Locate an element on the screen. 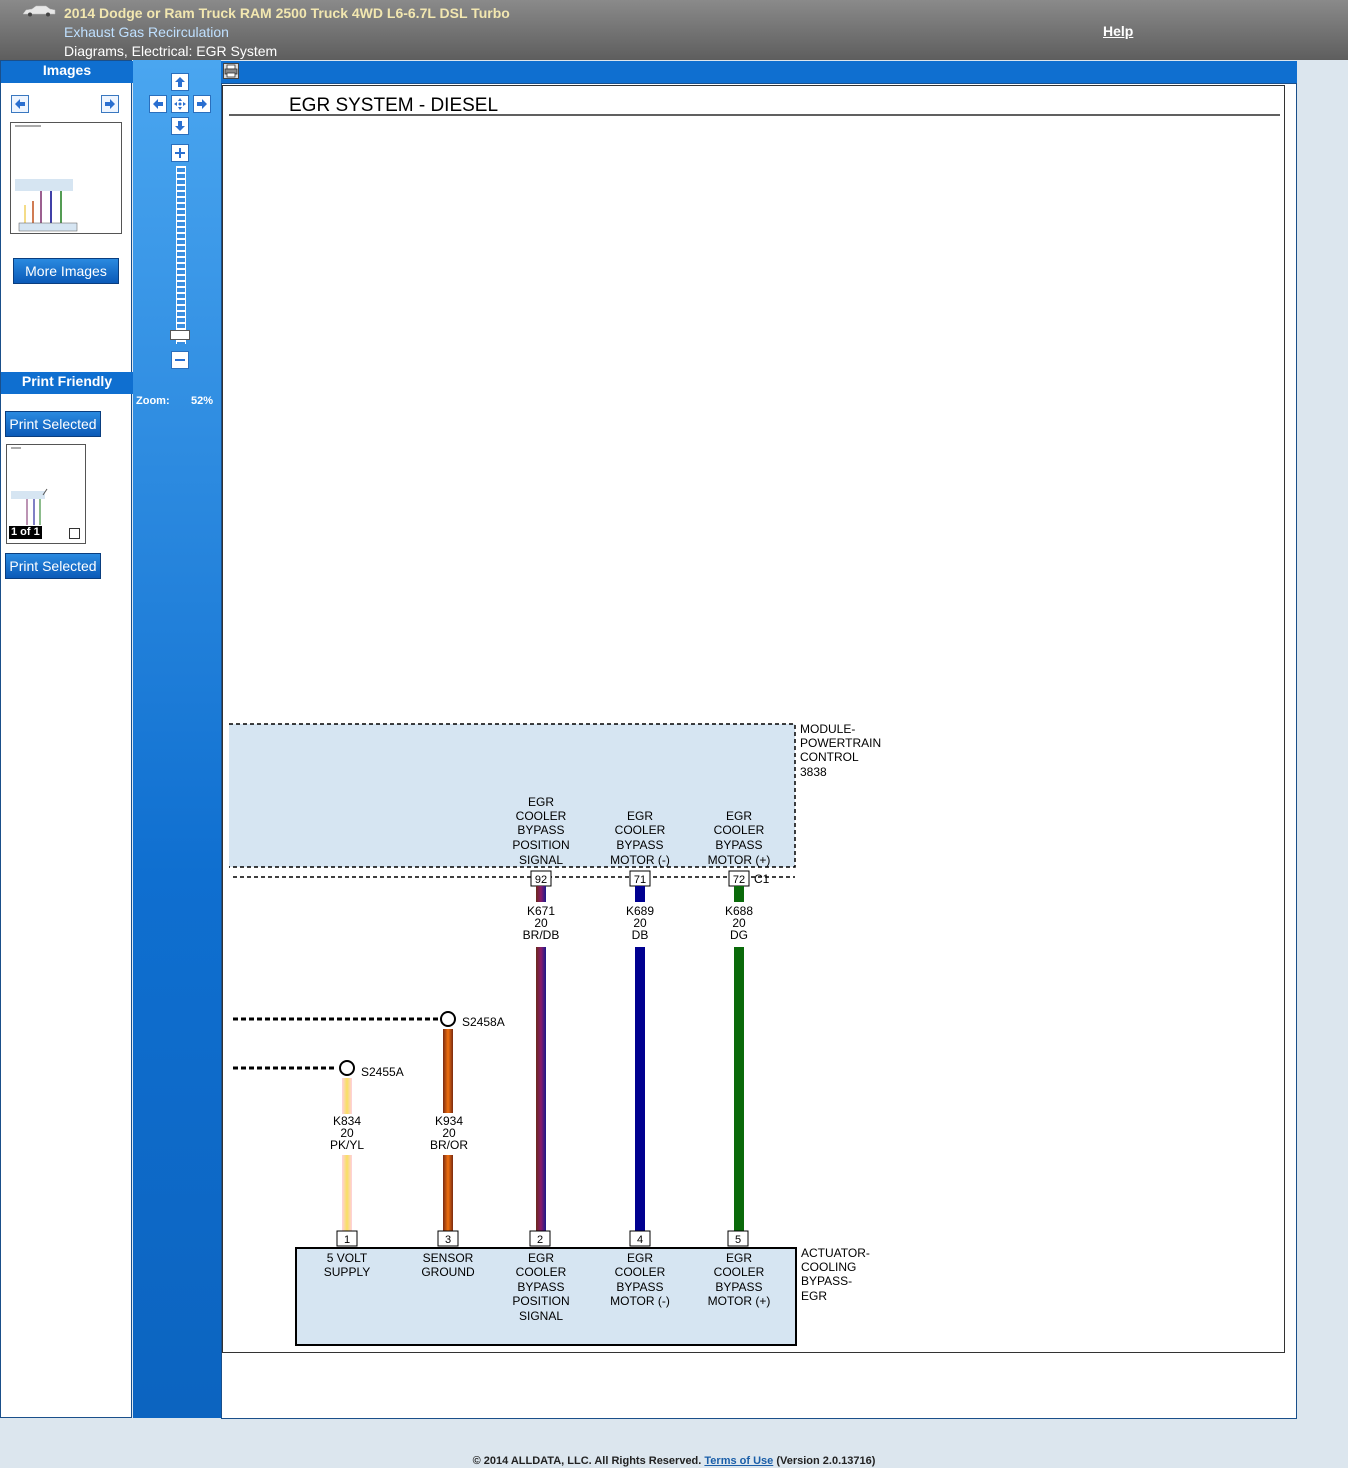 Image resolution: width=1348 pixels, height=1468 pixels. version-text: (Version 2.0.13716) is located at coordinates (826, 1461).